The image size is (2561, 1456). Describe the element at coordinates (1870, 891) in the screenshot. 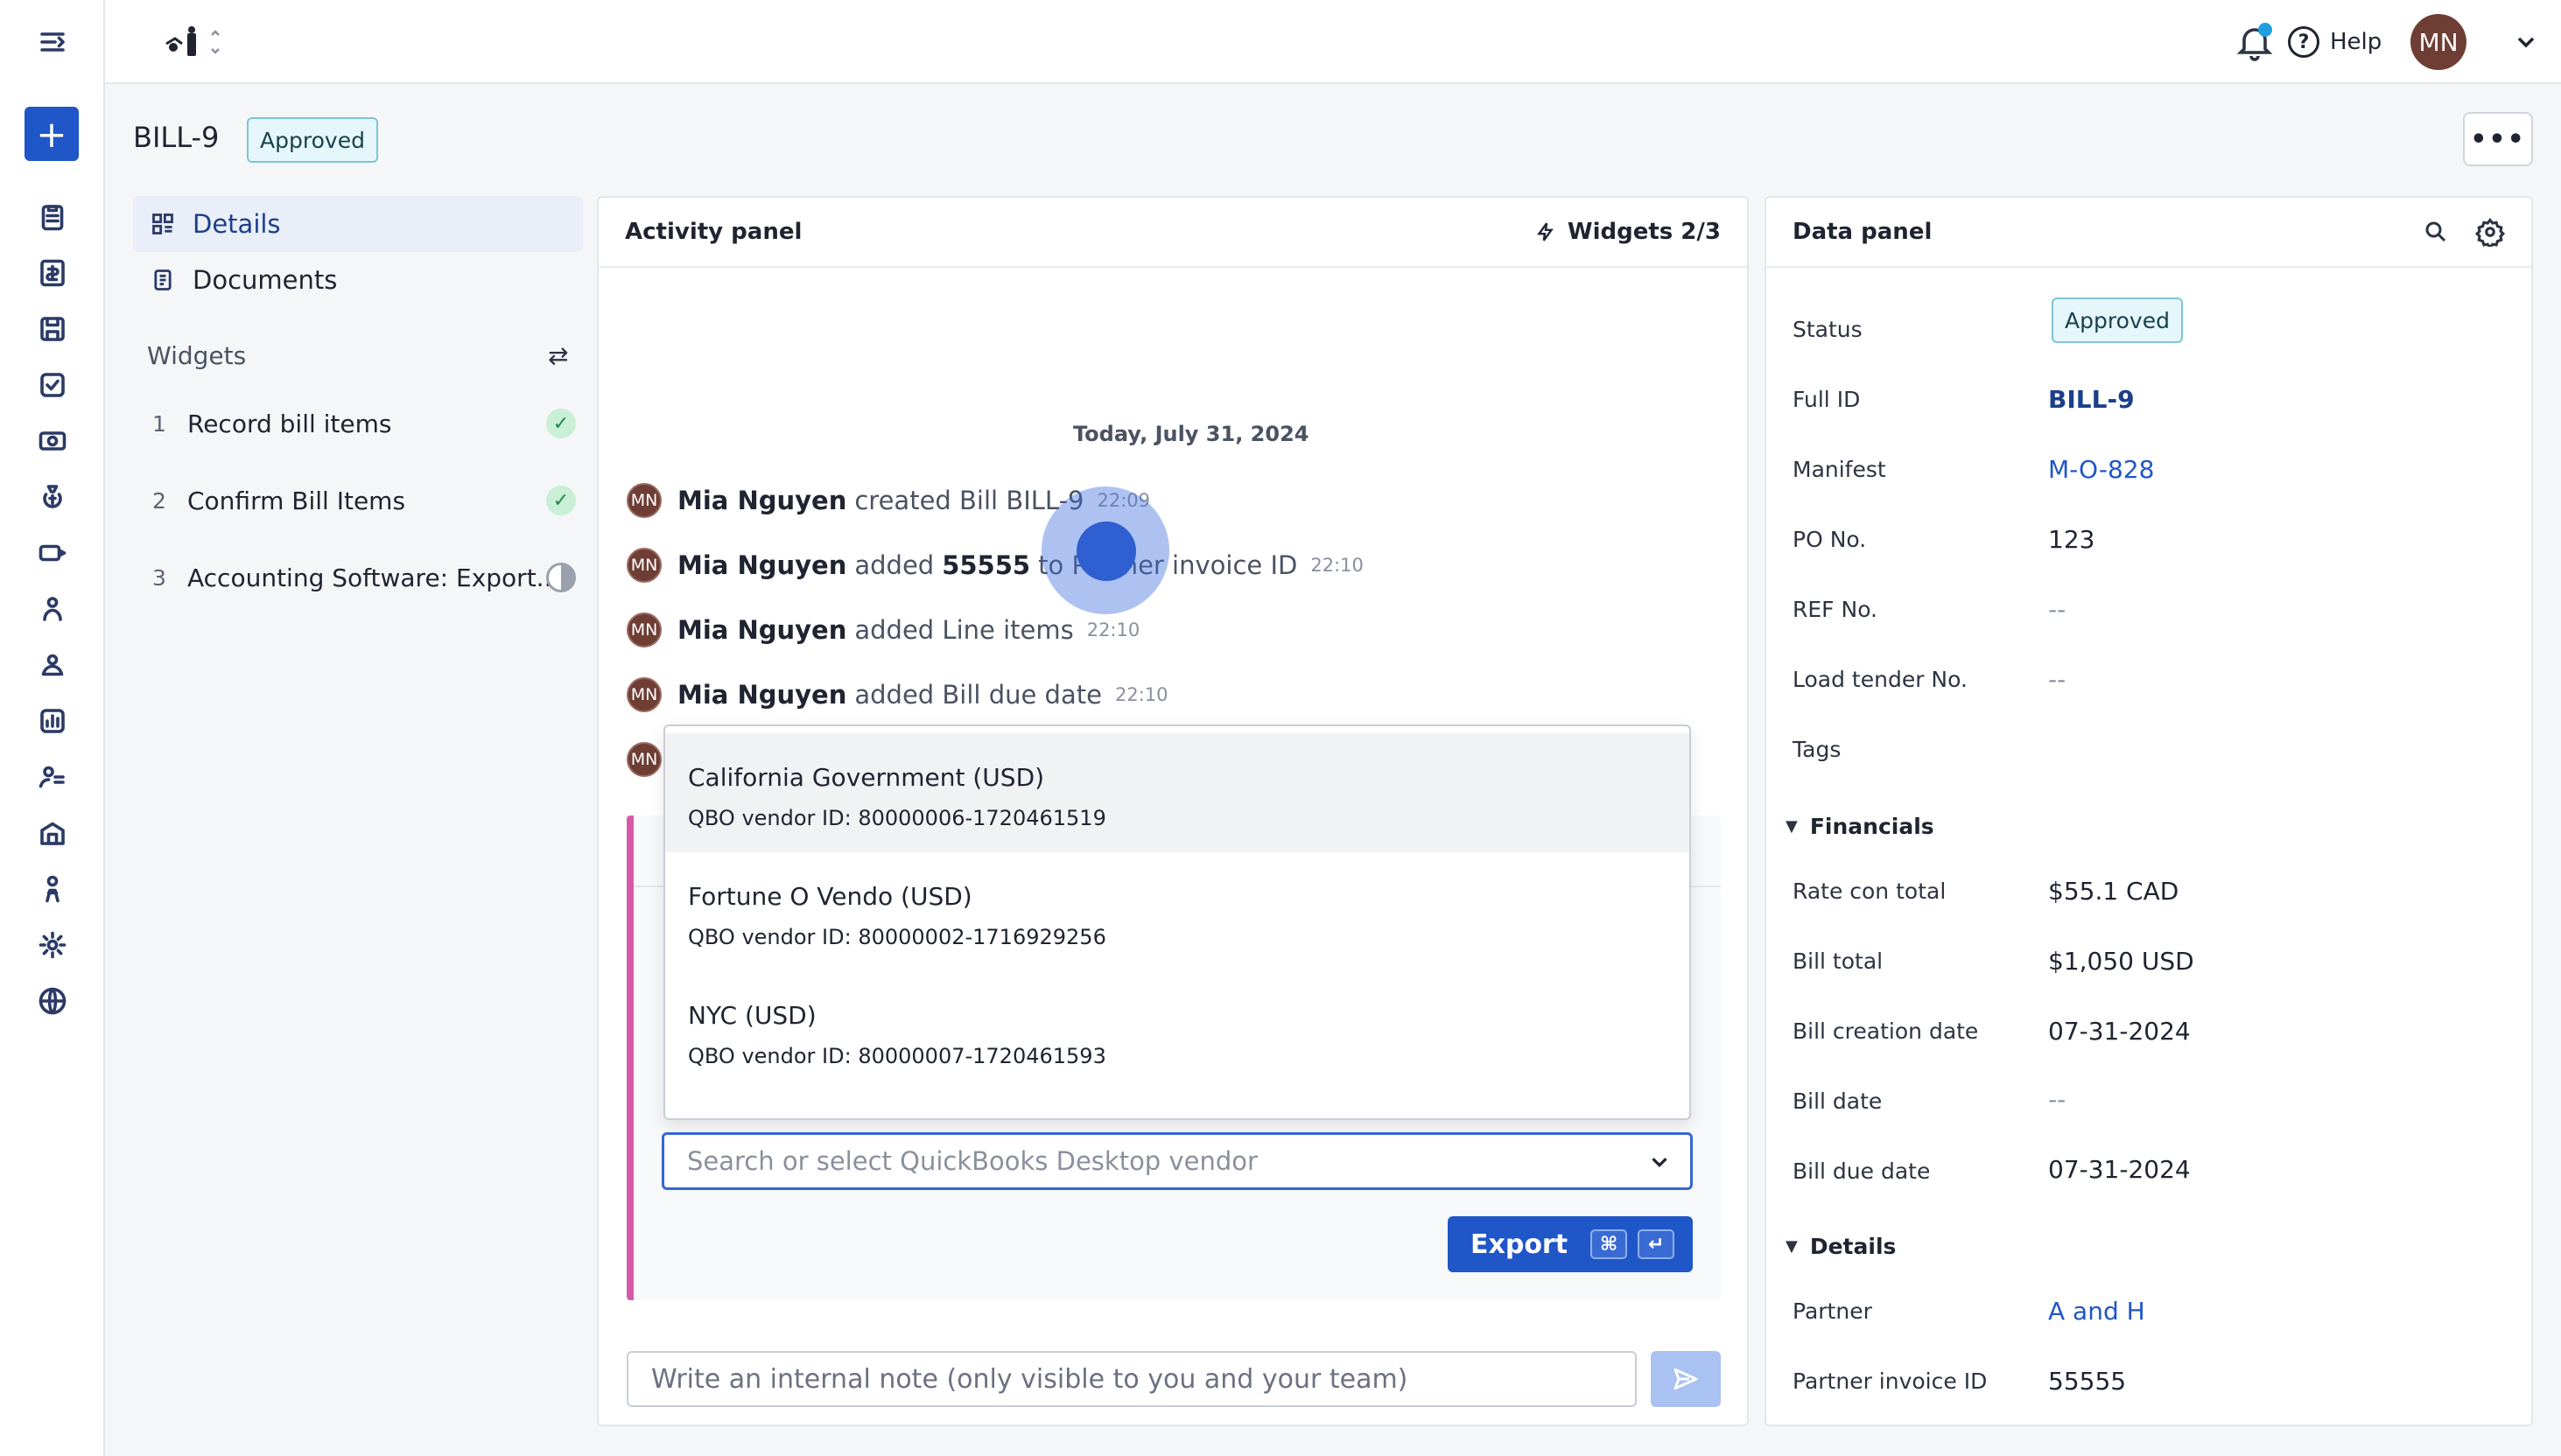

I see `field-label: Rate con total` at that location.